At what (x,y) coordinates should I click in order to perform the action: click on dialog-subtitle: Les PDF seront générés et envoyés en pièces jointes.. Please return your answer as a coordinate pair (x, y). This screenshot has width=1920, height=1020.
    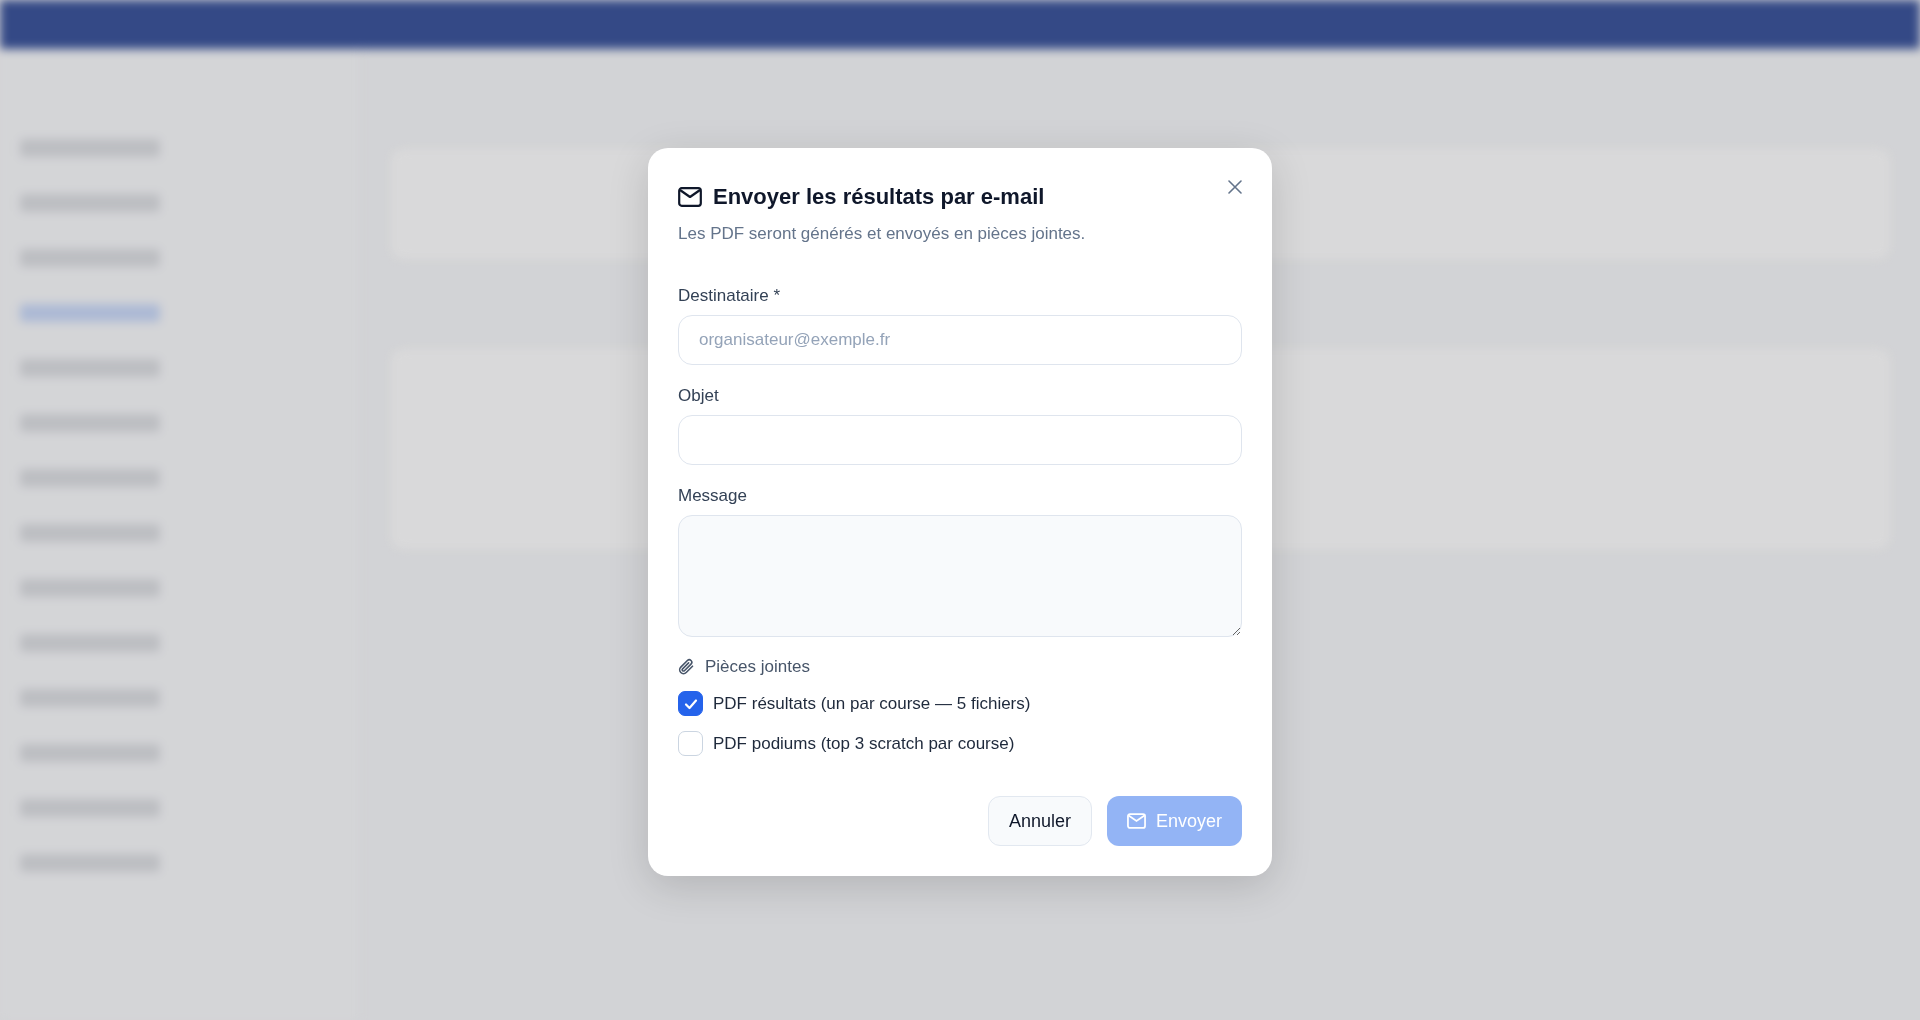
    Looking at the image, I should click on (882, 234).